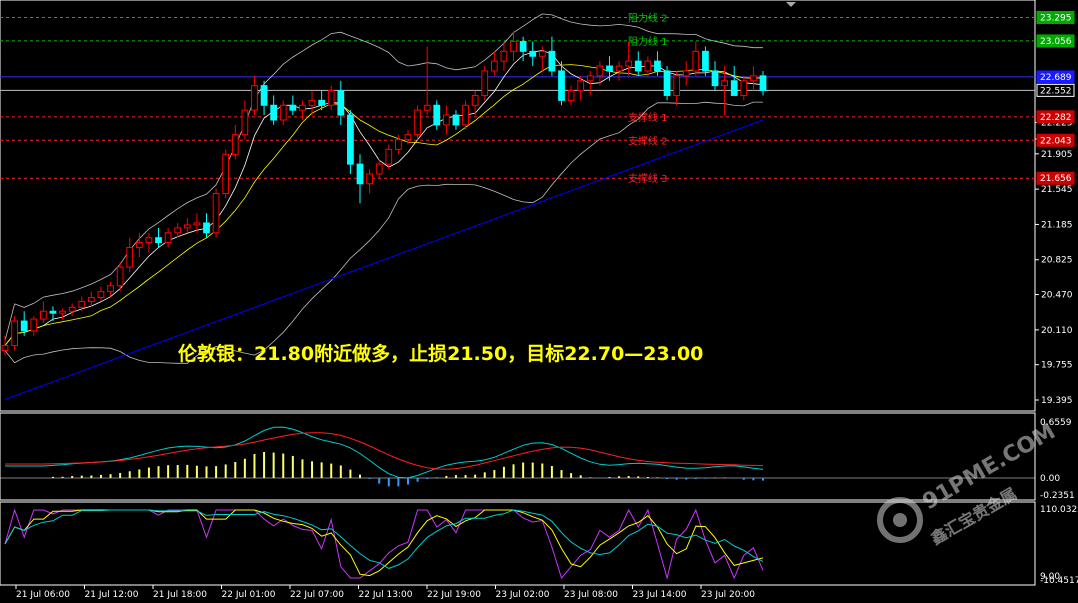 The height and width of the screenshot is (603, 1078). Describe the element at coordinates (1056, 42) in the screenshot. I see `price-tag-label: 23.056` at that location.